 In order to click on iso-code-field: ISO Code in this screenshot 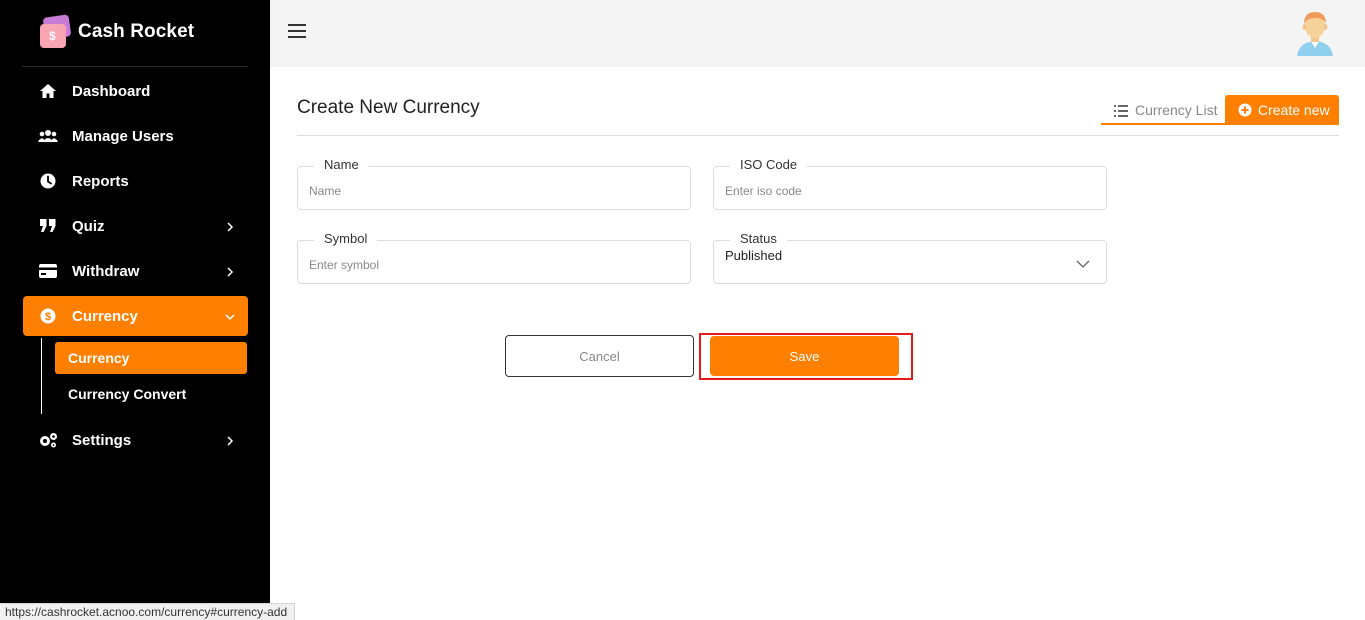, I will do `click(910, 183)`.